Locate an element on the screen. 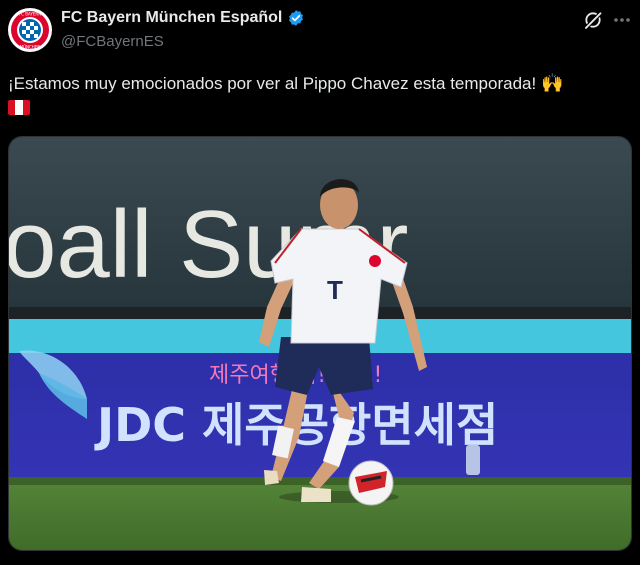  verified-badge-icon is located at coordinates (296, 18).